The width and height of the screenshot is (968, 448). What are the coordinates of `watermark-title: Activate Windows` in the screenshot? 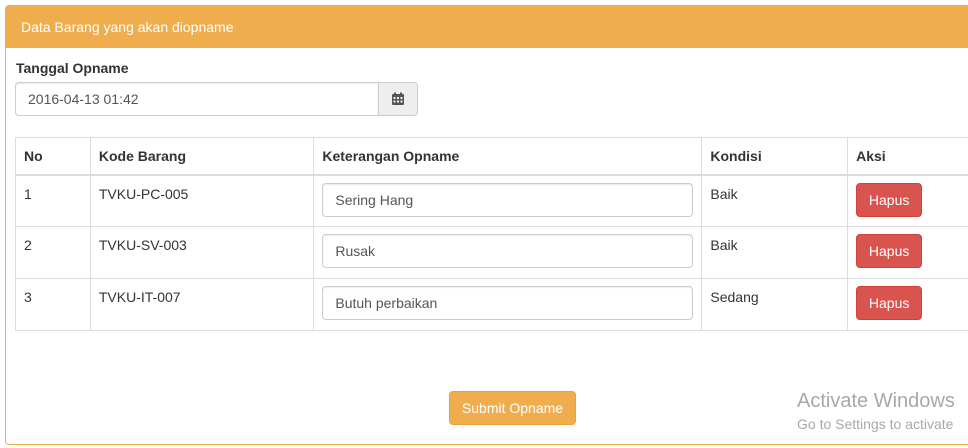 It's located at (876, 401).